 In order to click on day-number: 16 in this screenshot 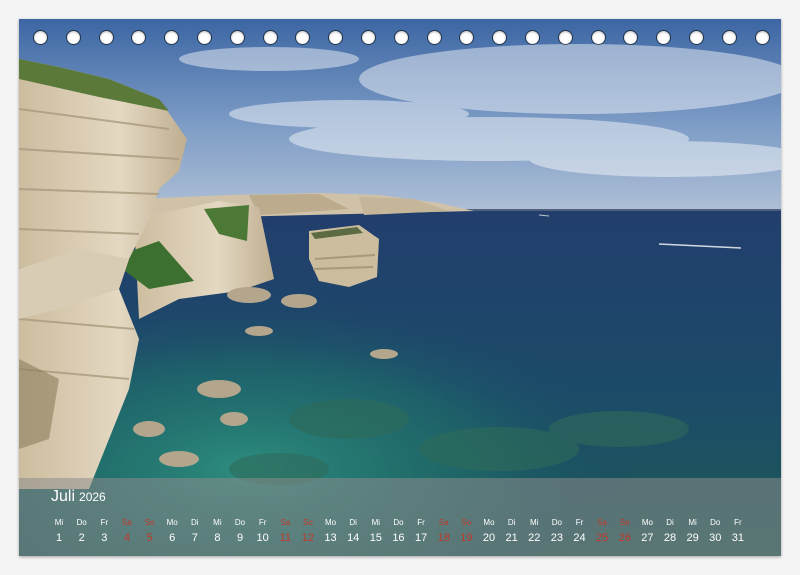, I will do `click(398, 538)`.